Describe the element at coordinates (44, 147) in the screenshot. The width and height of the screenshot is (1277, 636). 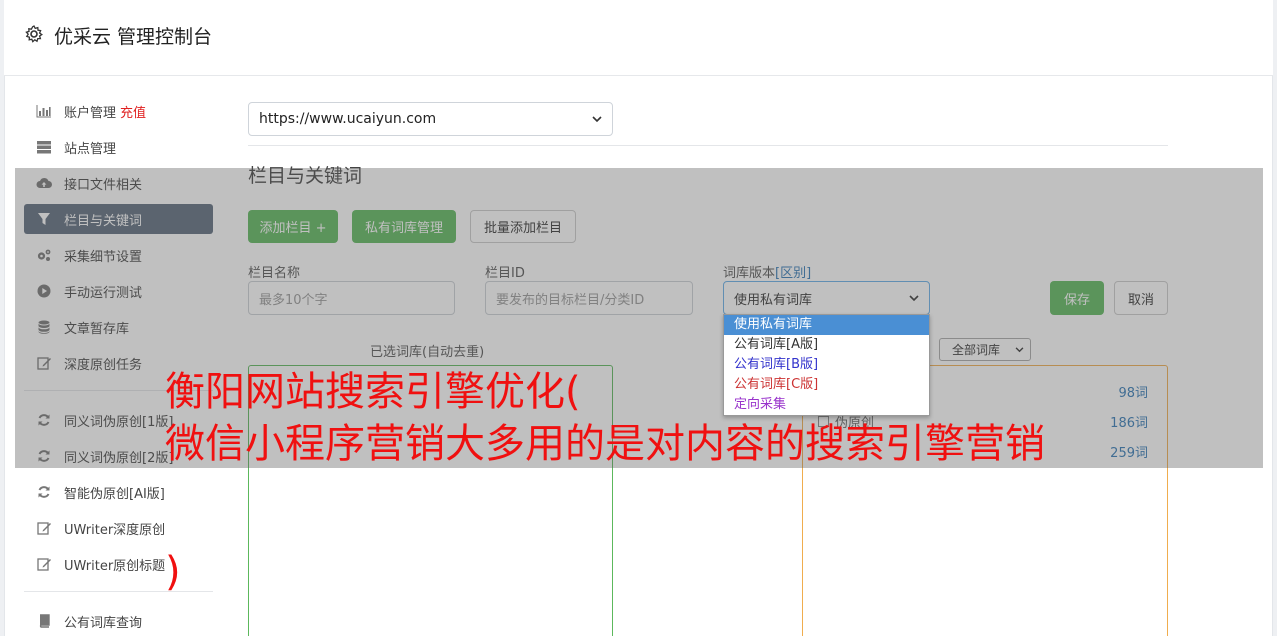
I see `server-icon` at that location.